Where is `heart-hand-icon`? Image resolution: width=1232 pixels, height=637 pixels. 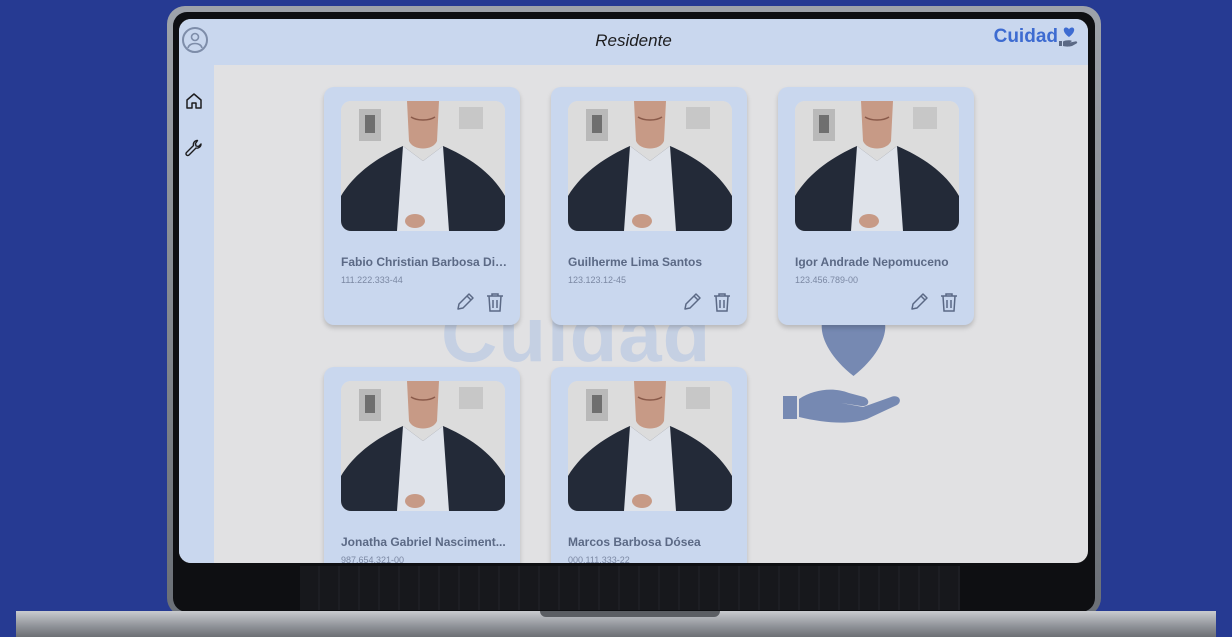
heart-hand-icon is located at coordinates (1068, 37).